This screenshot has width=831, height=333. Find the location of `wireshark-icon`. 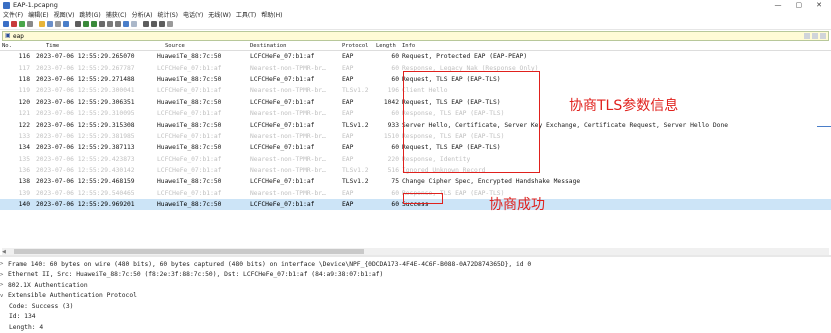

wireshark-icon is located at coordinates (6, 5).